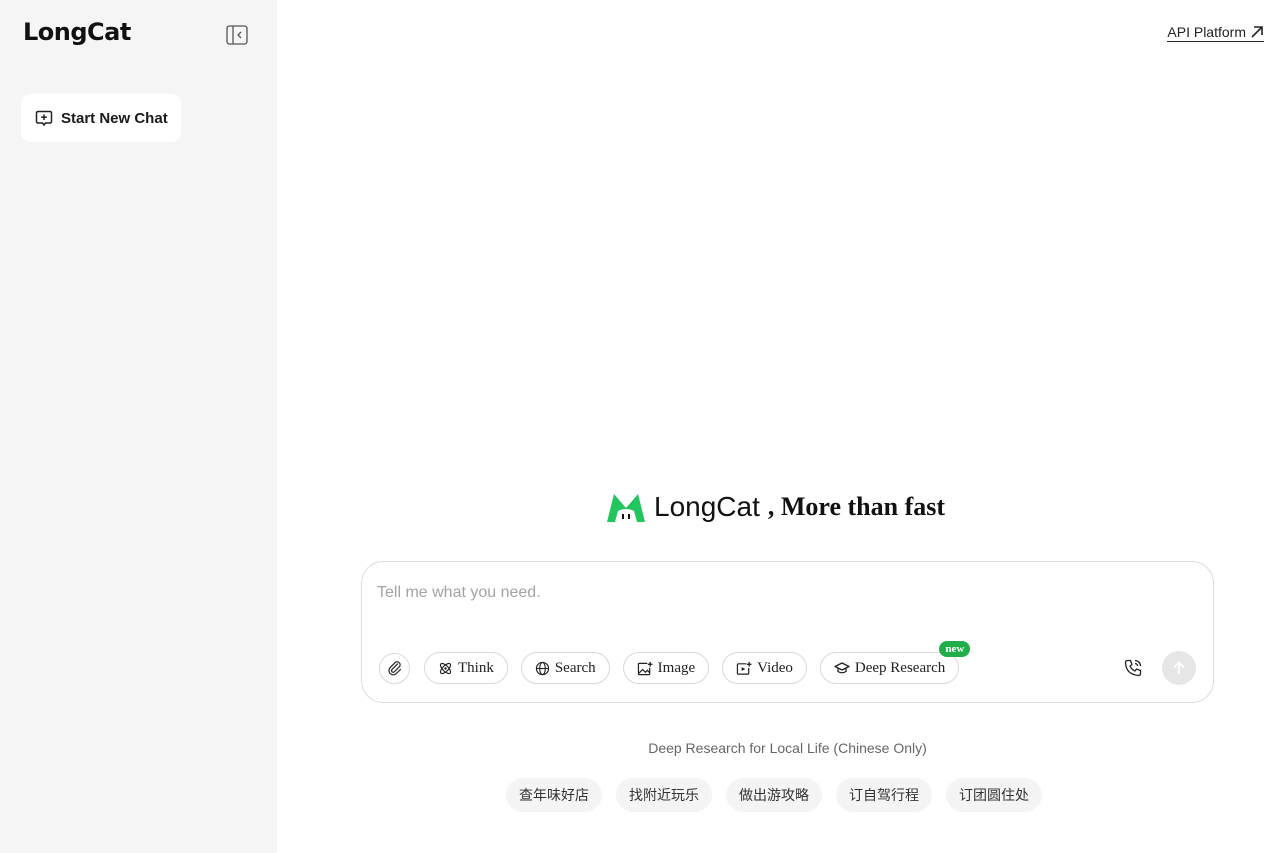  I want to click on search-label: Search, so click(575, 667).